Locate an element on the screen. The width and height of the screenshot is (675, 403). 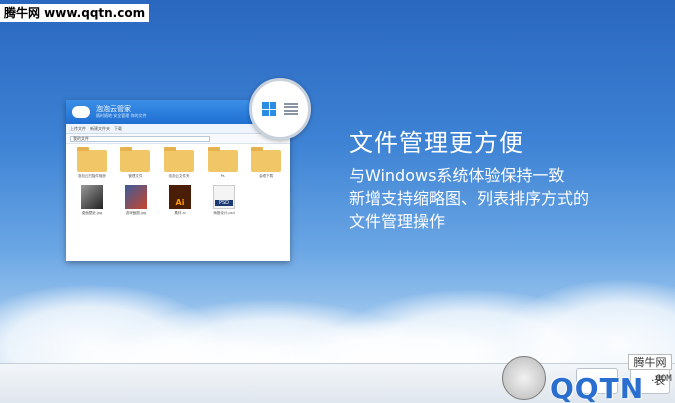
preview-subtitle: 随时随地 安全管理 你的文件 is located at coordinates (121, 115).